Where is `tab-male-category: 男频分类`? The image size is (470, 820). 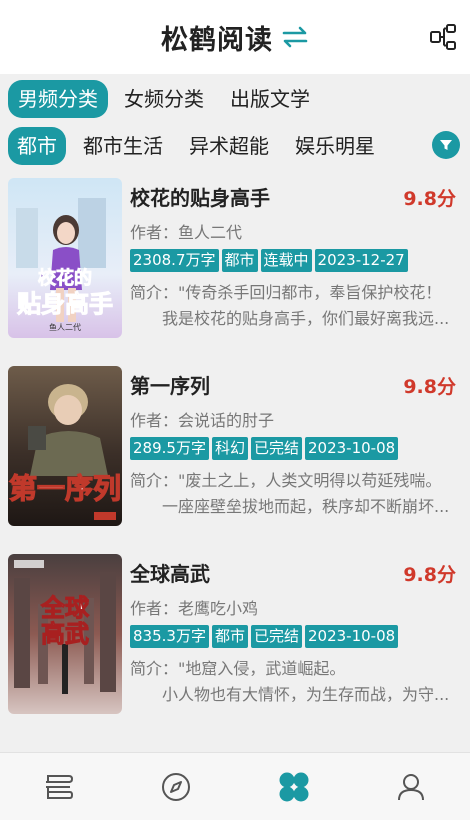
tab-male-category: 男频分类 is located at coordinates (58, 99).